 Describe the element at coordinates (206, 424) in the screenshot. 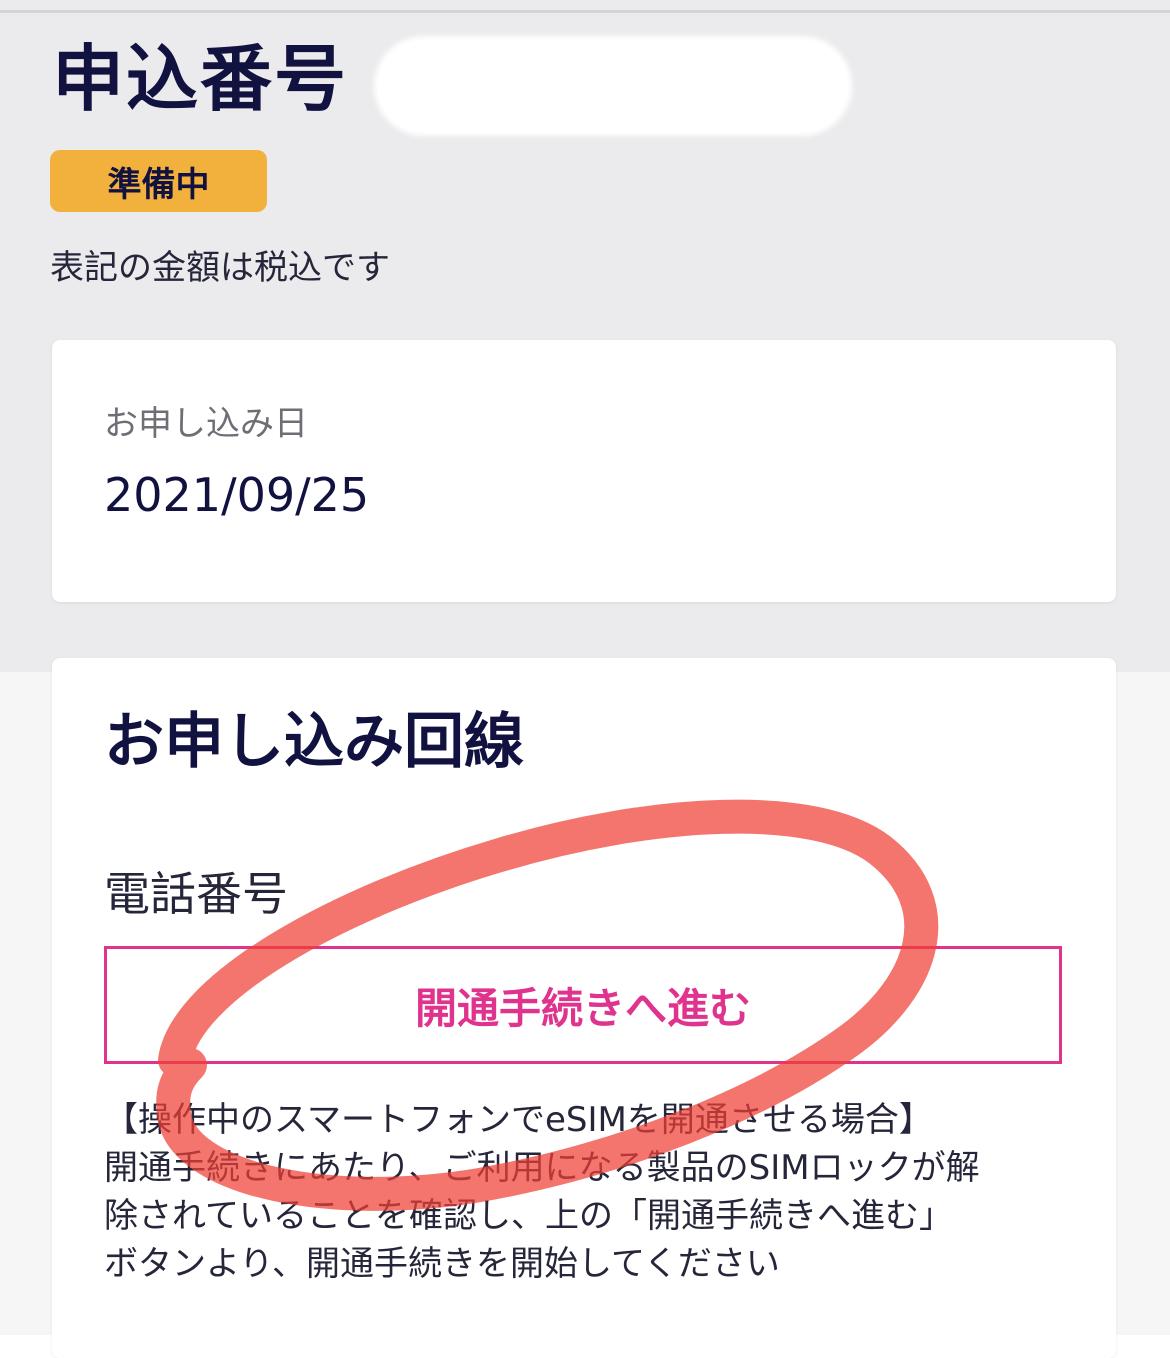

I see `application-date-label: お申し込み日` at that location.